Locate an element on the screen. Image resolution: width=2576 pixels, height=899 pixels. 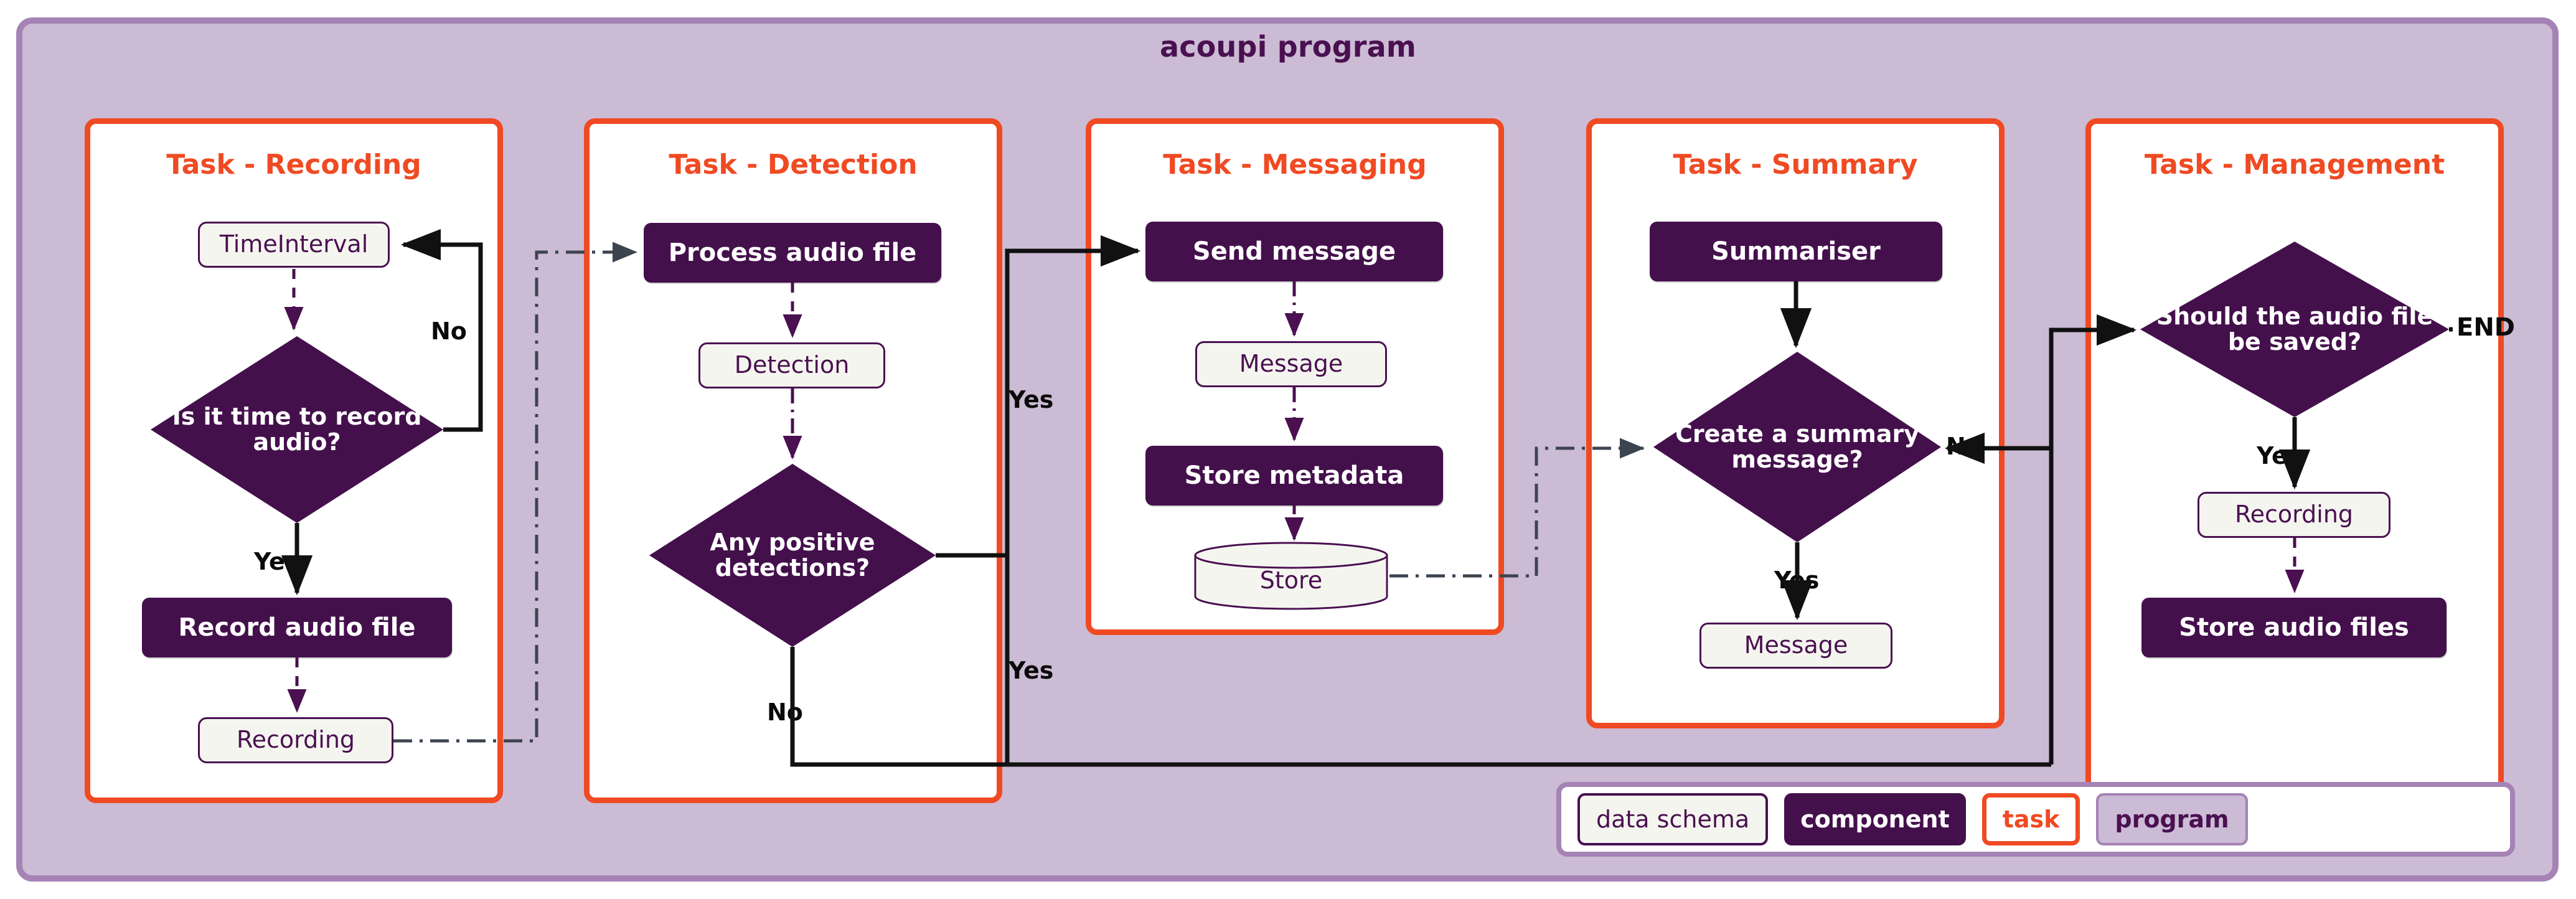
legend-item-component: component is located at coordinates (1875, 819).